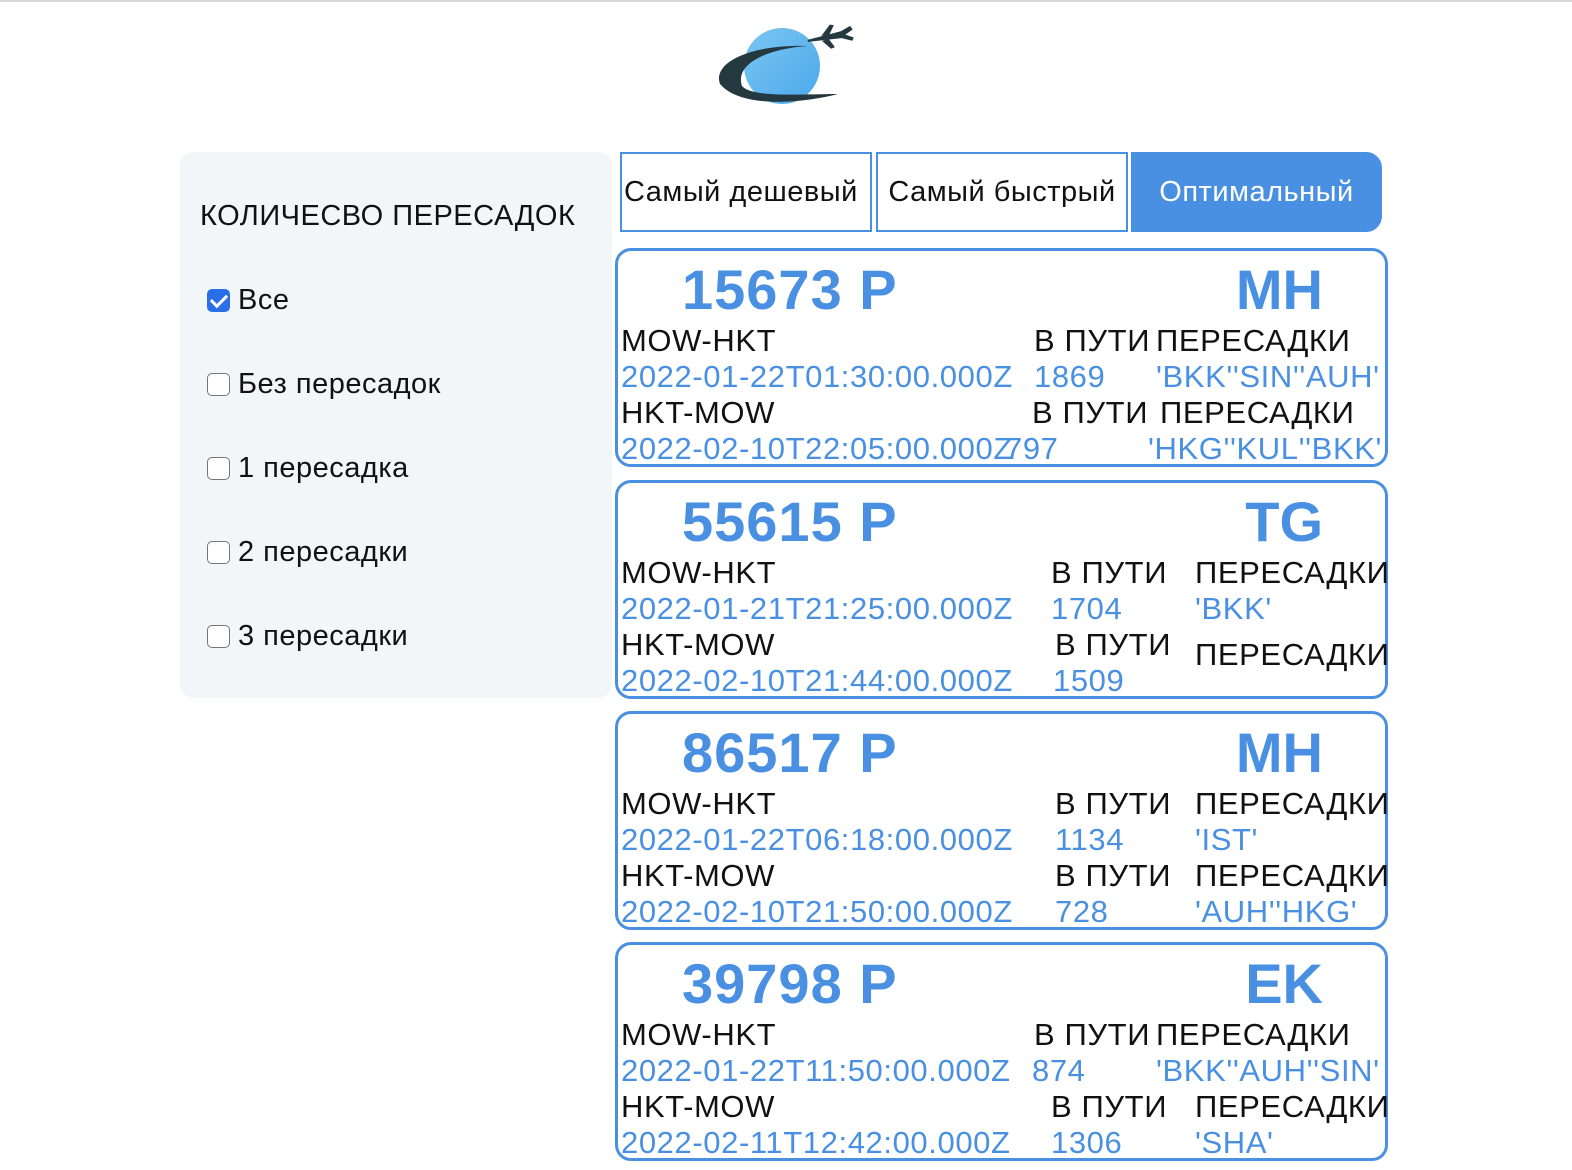  What do you see at coordinates (817, 608) in the screenshot?
I see `departure-date: 2022-01-21T21:25:00.000Z` at bounding box center [817, 608].